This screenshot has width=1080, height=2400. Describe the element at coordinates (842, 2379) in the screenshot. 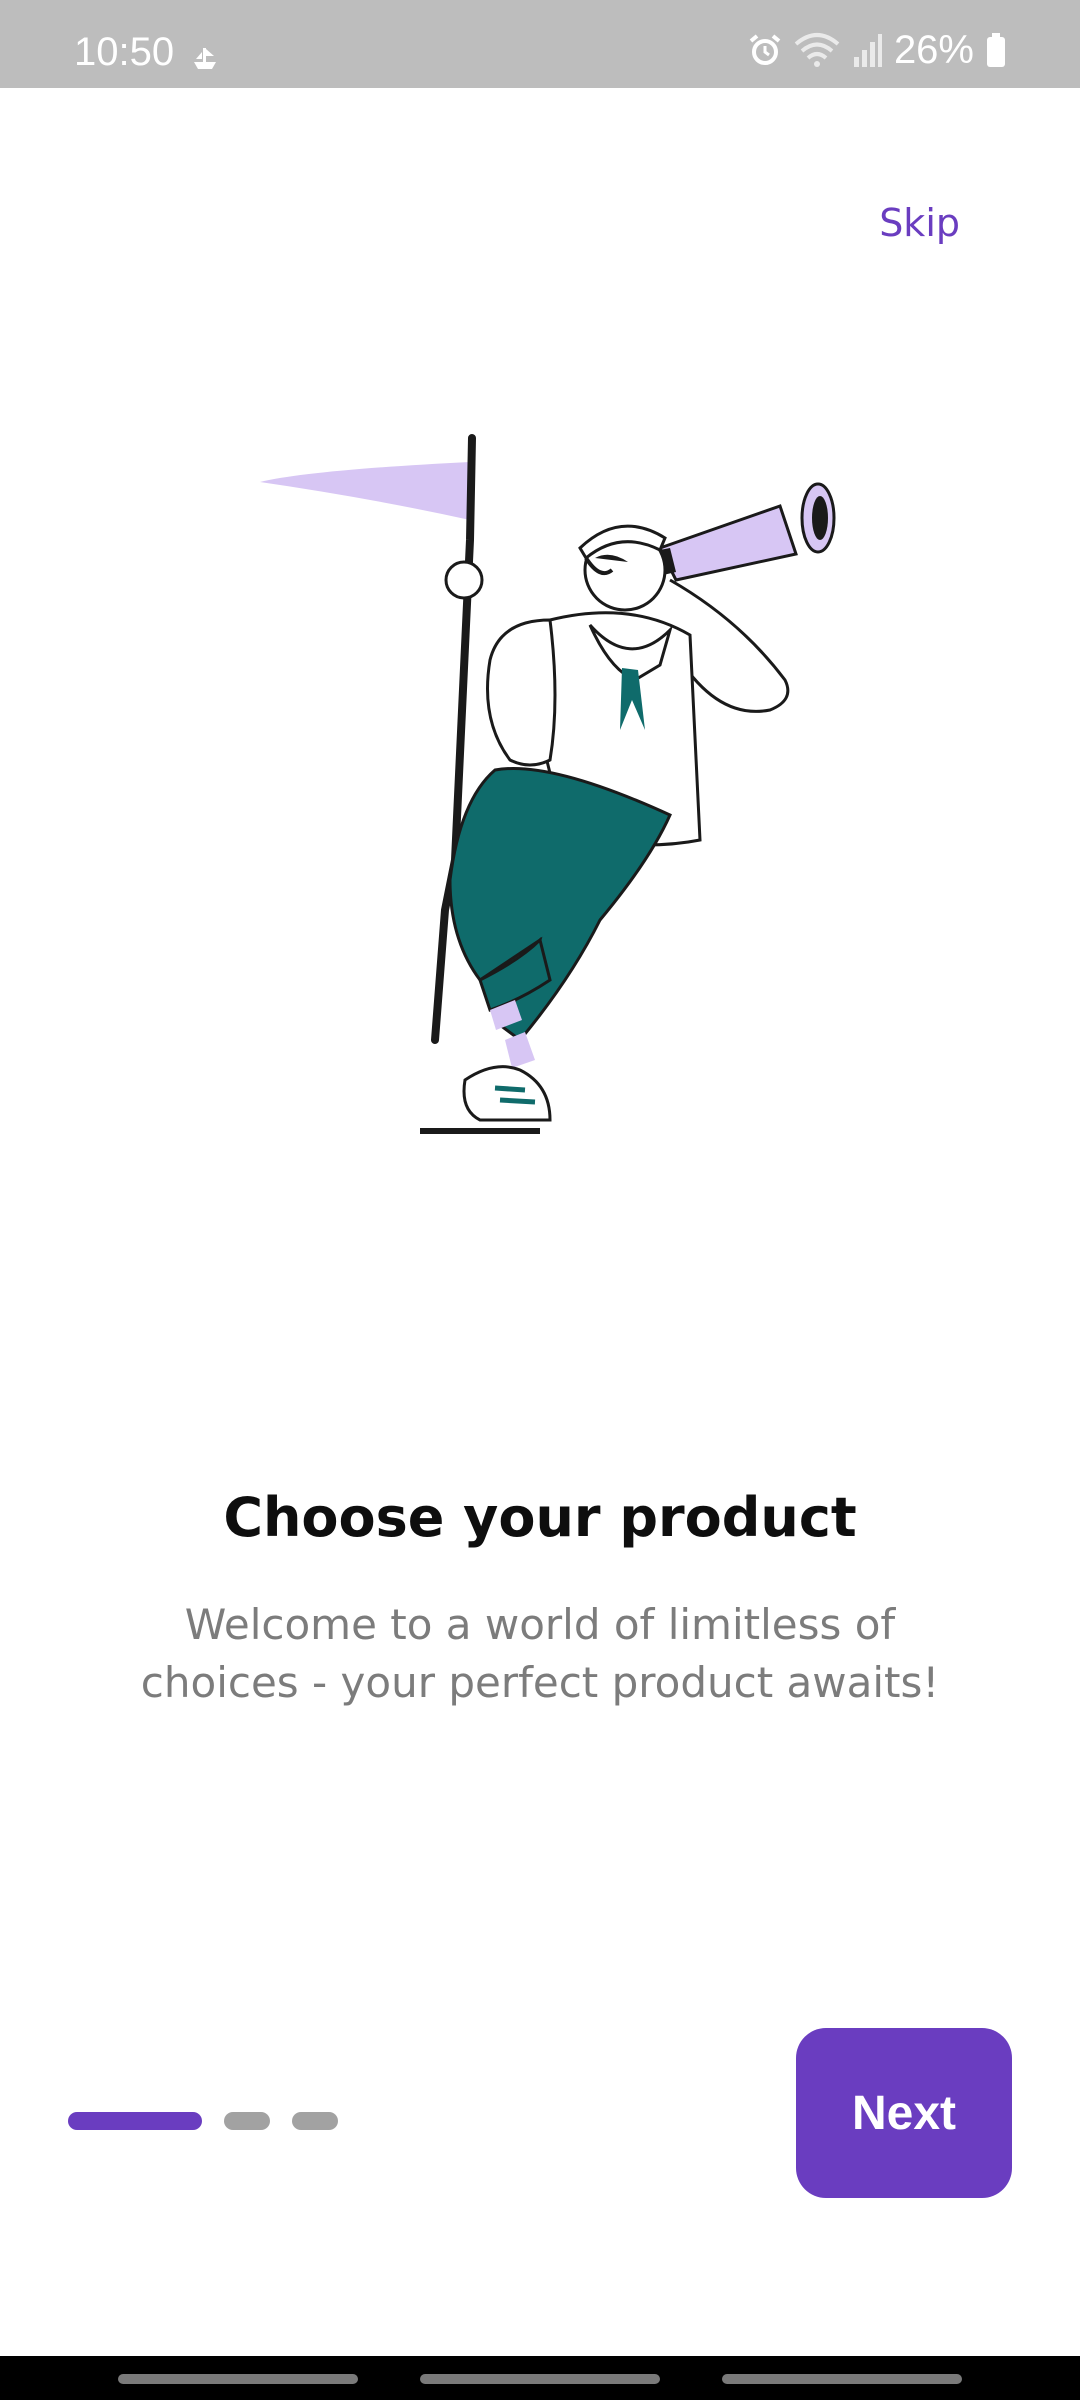

I see `nav-back-button` at that location.